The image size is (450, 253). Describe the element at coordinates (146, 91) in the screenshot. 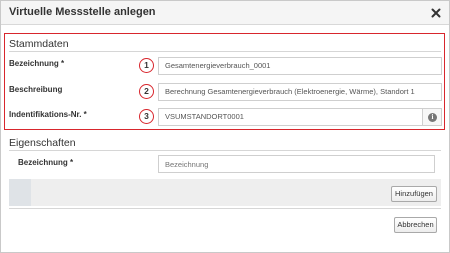

I see `step-number-badge: 2` at that location.